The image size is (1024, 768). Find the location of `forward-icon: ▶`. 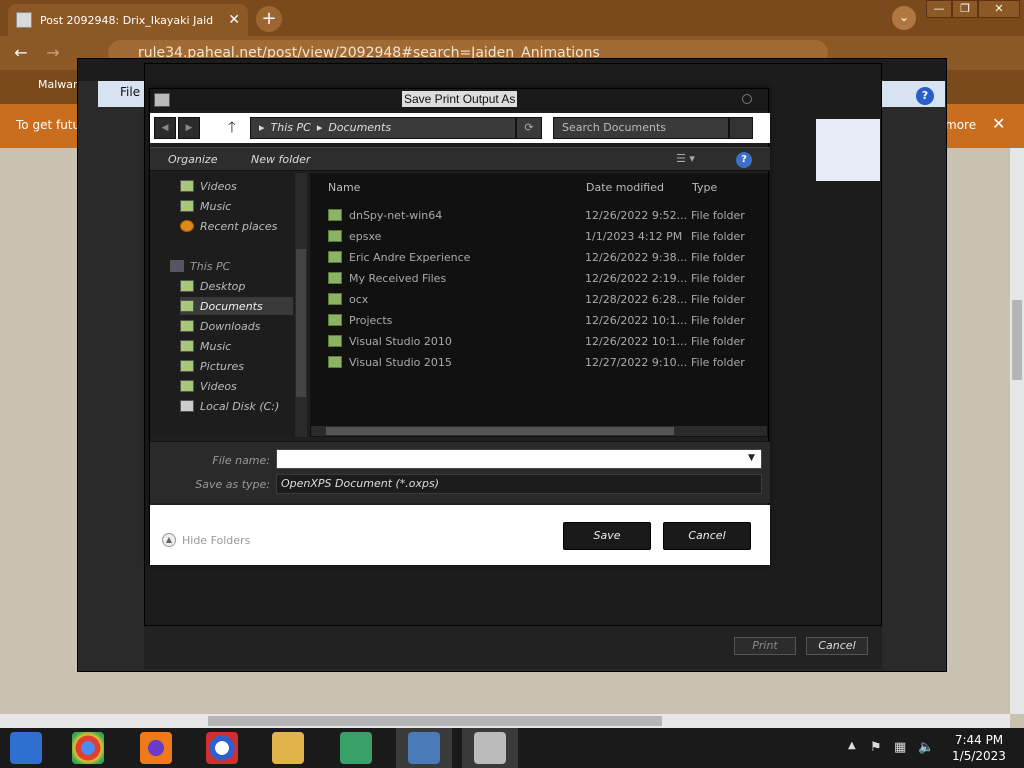

forward-icon: ▶ is located at coordinates (189, 128).